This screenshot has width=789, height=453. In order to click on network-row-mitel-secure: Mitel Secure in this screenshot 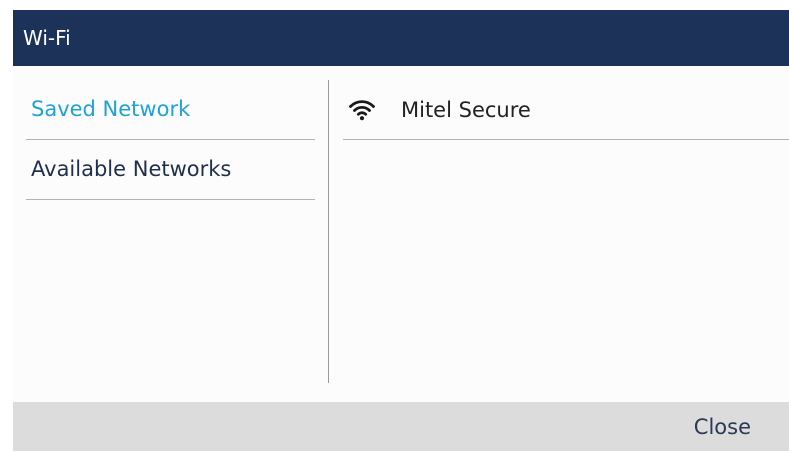, I will do `click(566, 110)`.